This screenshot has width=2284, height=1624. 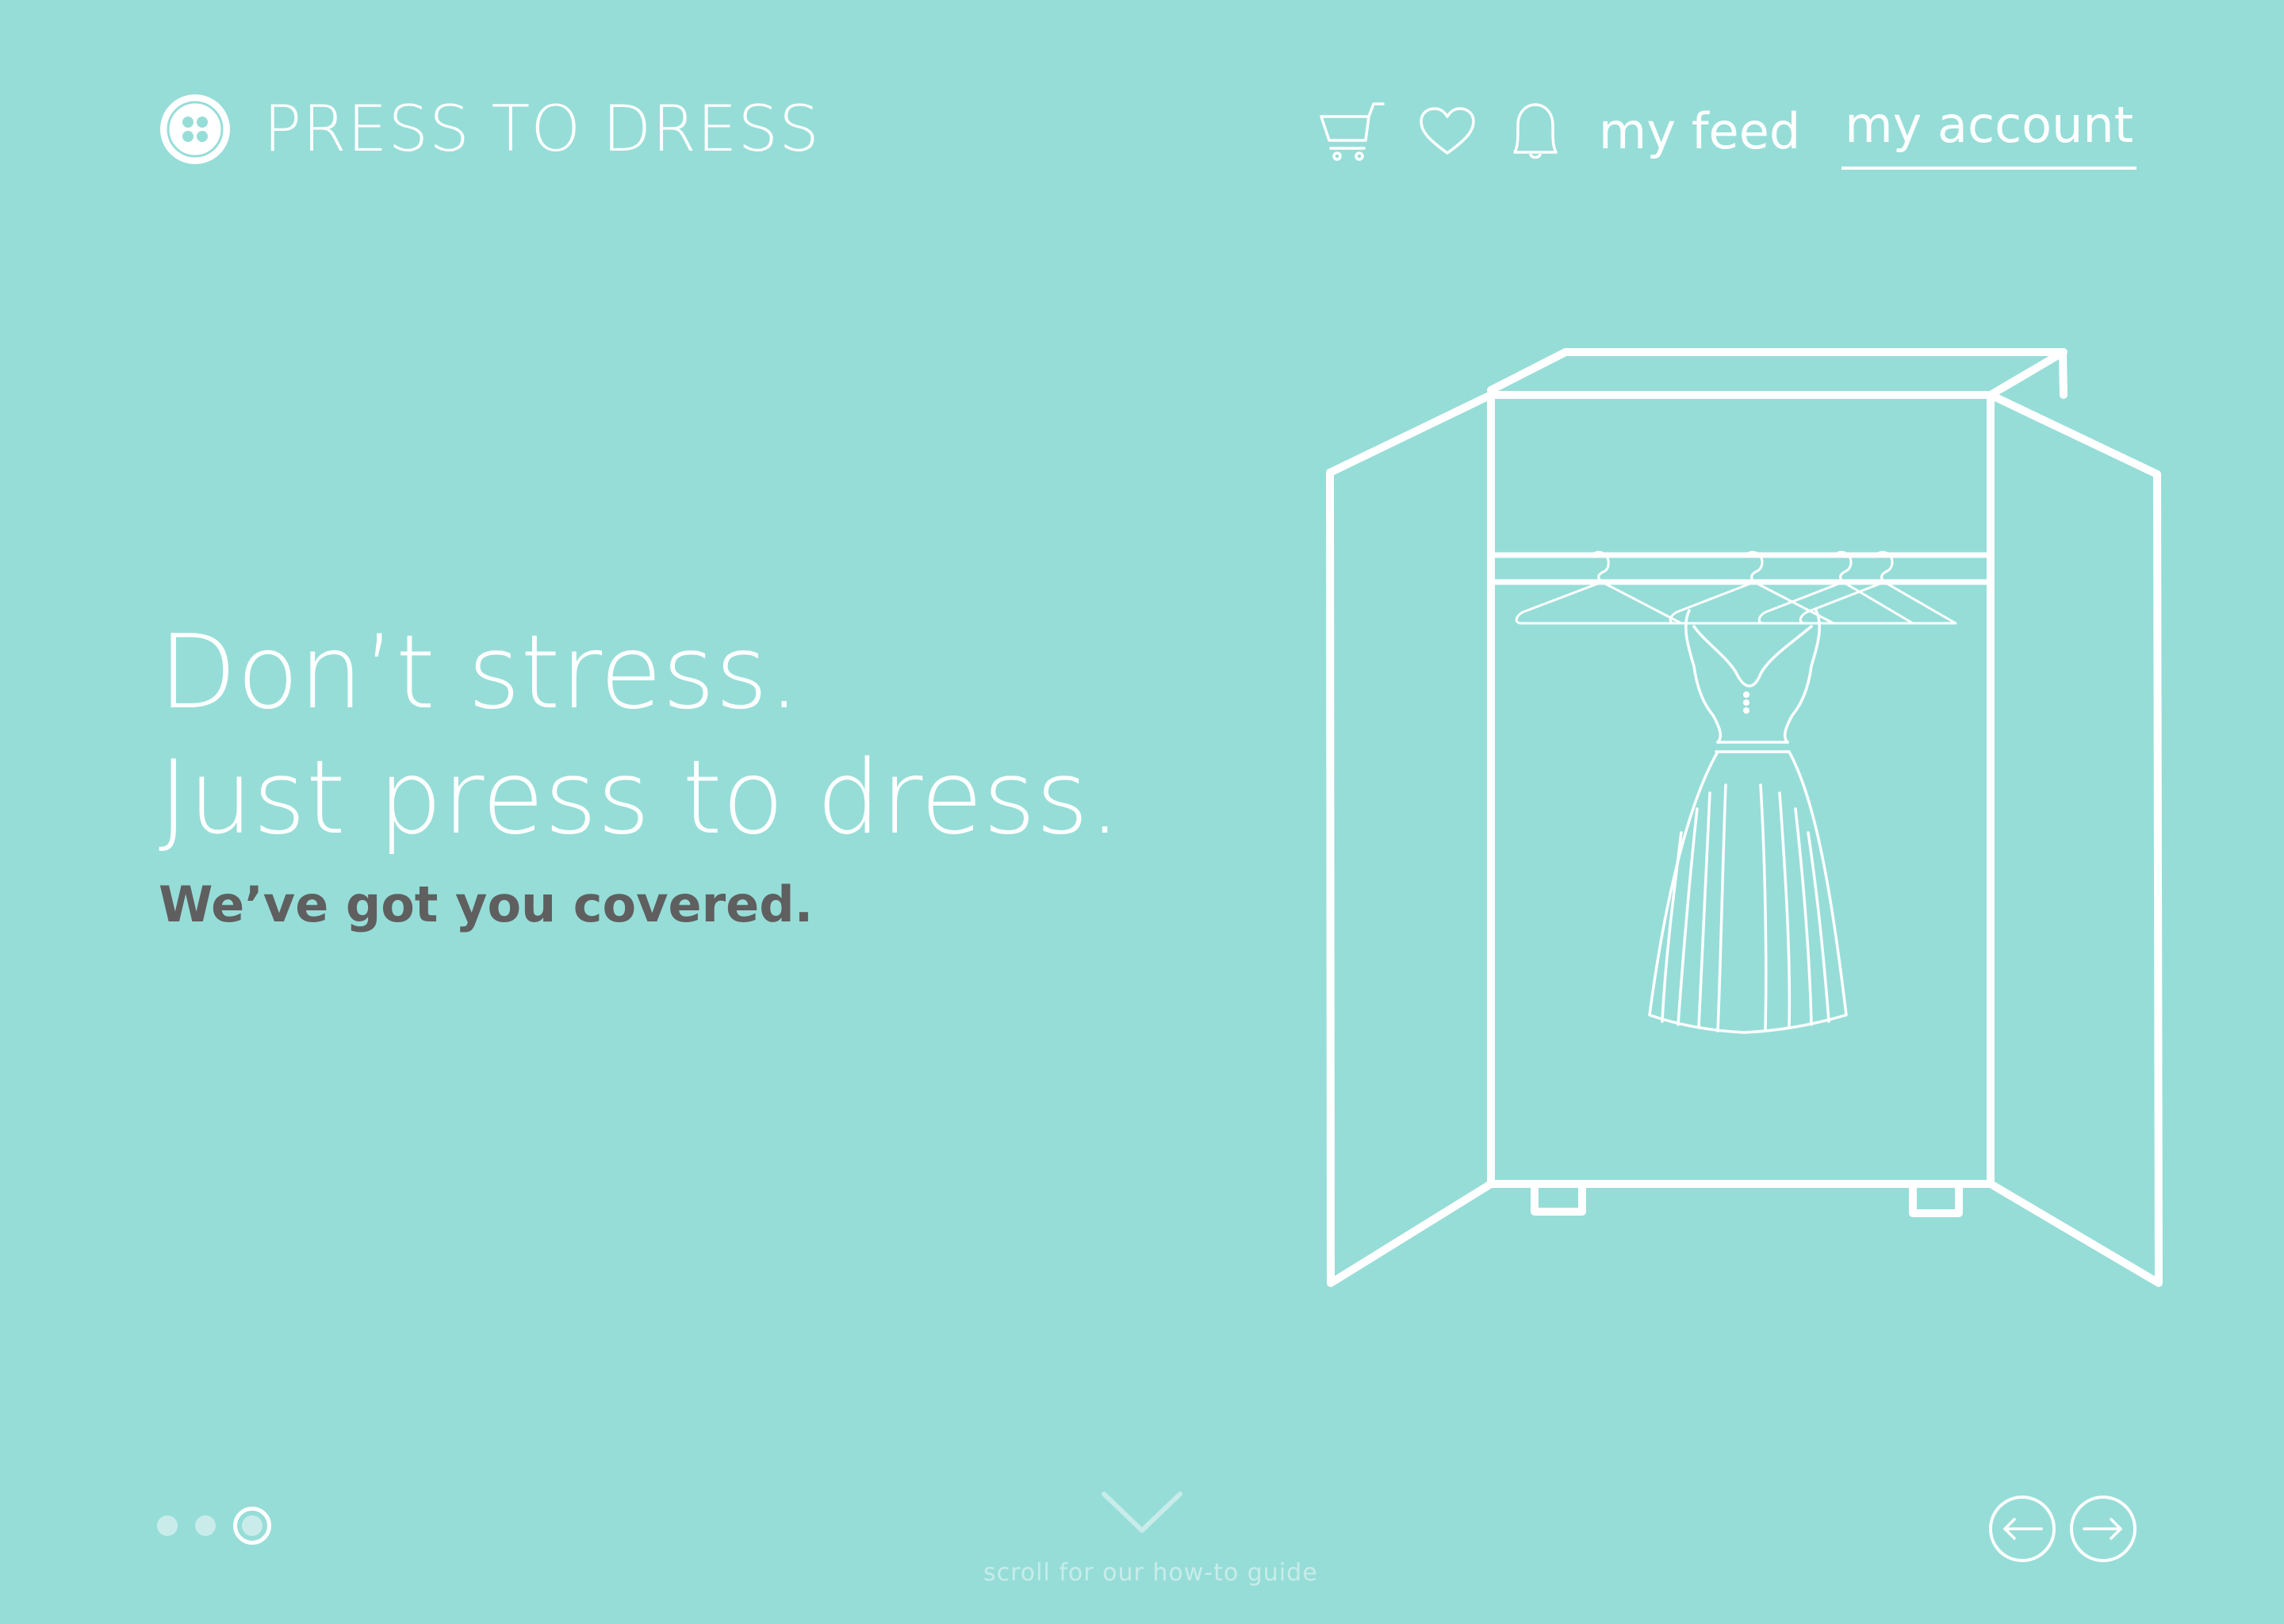 What do you see at coordinates (1352, 132) in the screenshot?
I see `cart-icon` at bounding box center [1352, 132].